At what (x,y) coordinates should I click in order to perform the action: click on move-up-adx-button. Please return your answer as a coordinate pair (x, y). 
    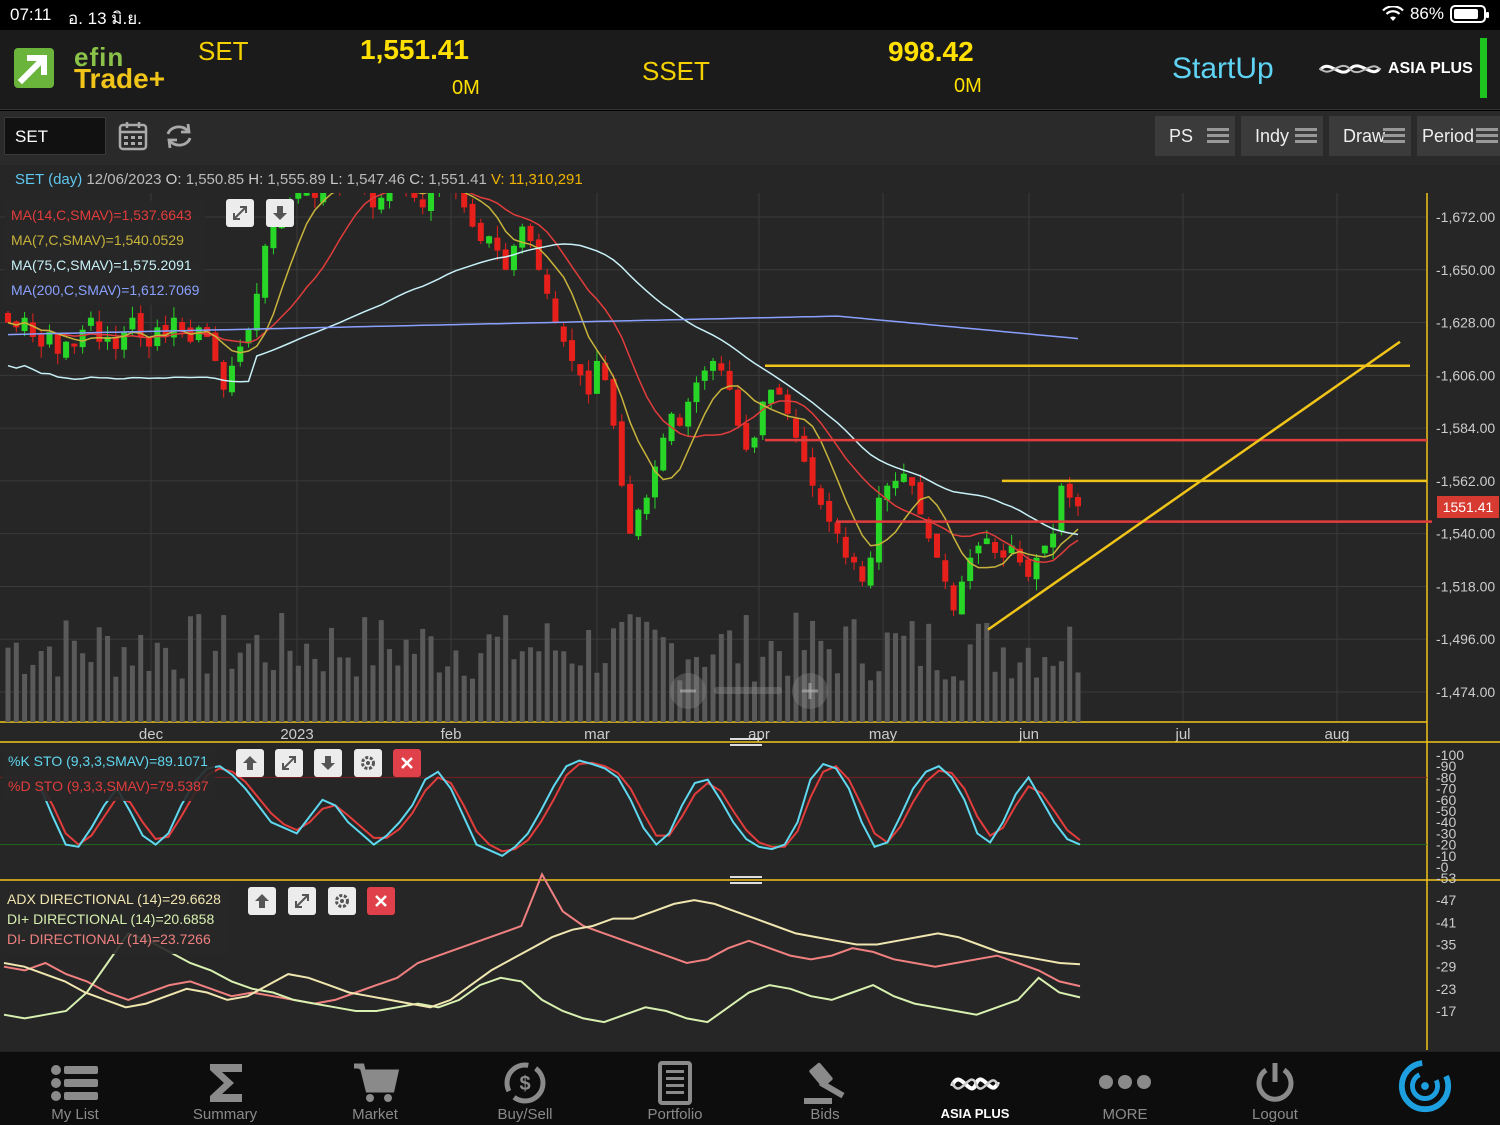
    Looking at the image, I should click on (262, 901).